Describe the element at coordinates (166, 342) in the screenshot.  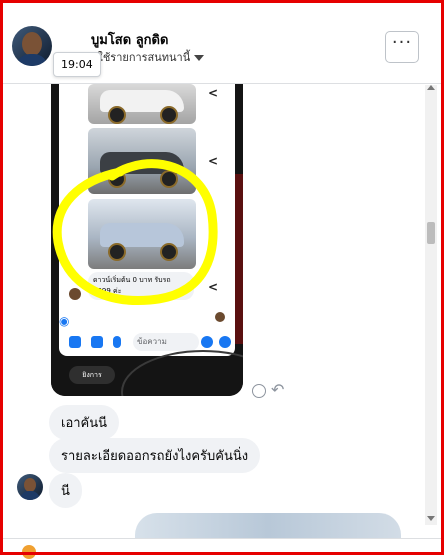
I see `composer-placeholder: ข้อความ` at that location.